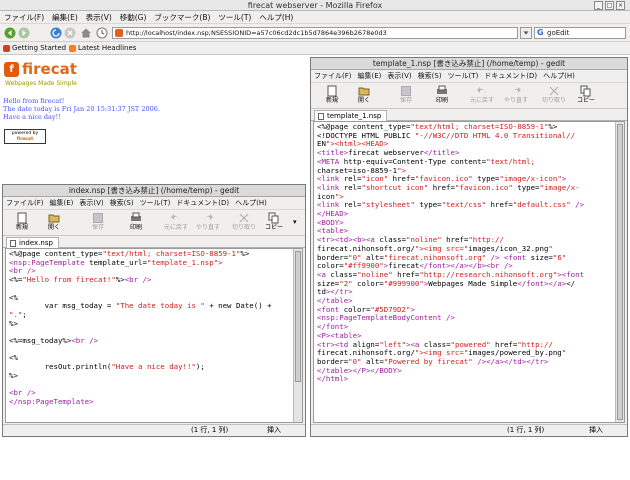  I want to click on firecat-logo: f firecat Webpages Made Simple, so click(51, 75).